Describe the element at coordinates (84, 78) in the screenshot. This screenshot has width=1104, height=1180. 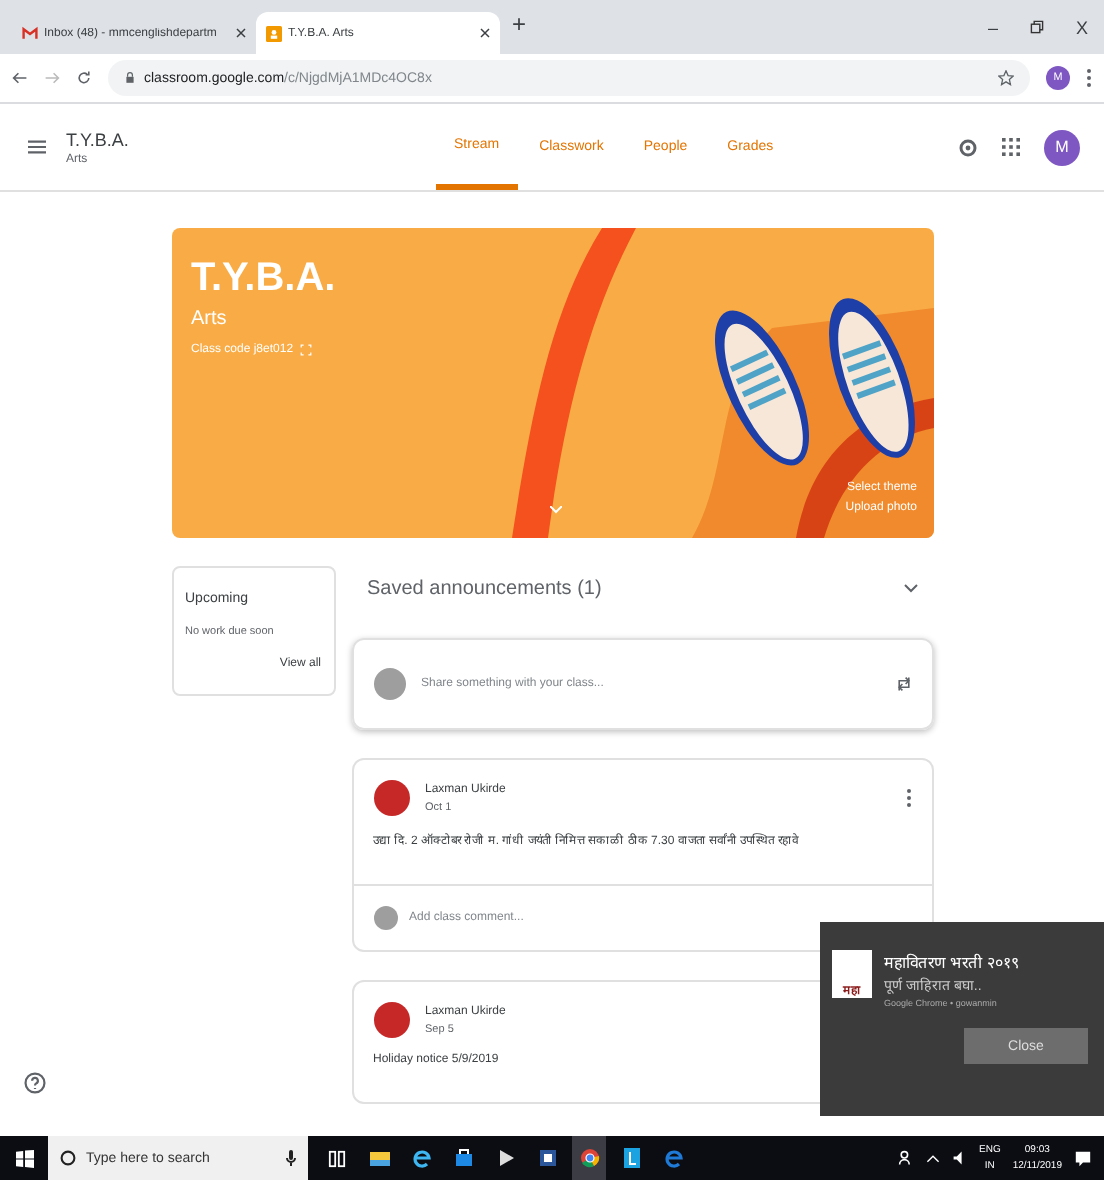
I see `reload-icon` at that location.